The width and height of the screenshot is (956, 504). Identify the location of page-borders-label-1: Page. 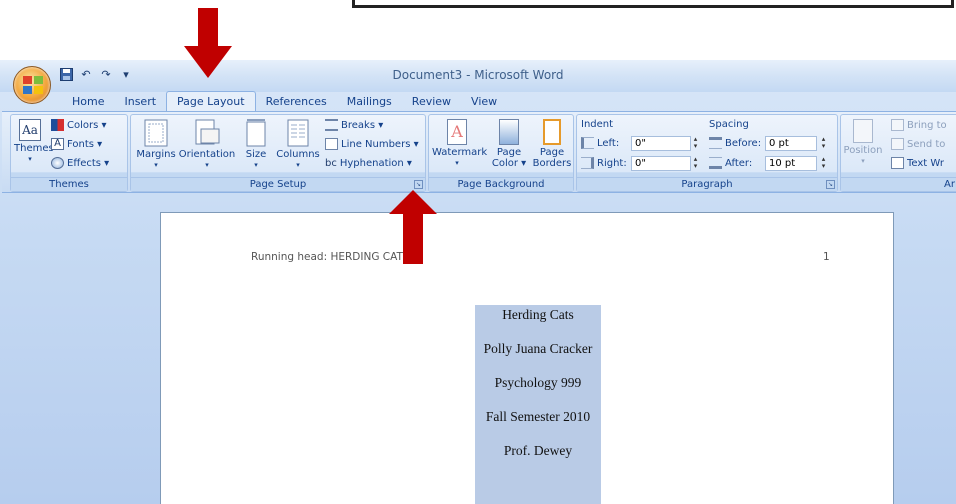
(552, 152).